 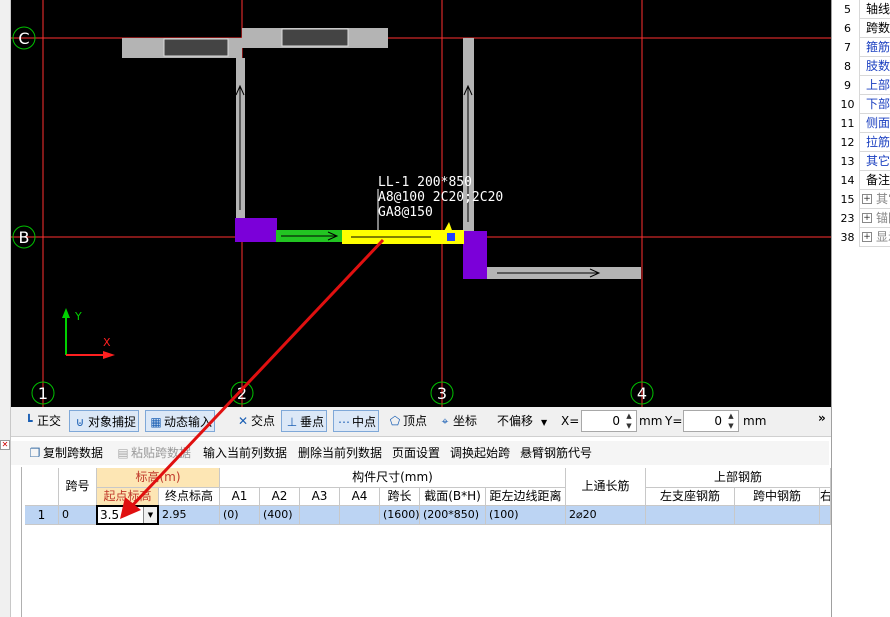 What do you see at coordinates (400, 515) in the screenshot?
I see `span_len-cell: (1600)` at bounding box center [400, 515].